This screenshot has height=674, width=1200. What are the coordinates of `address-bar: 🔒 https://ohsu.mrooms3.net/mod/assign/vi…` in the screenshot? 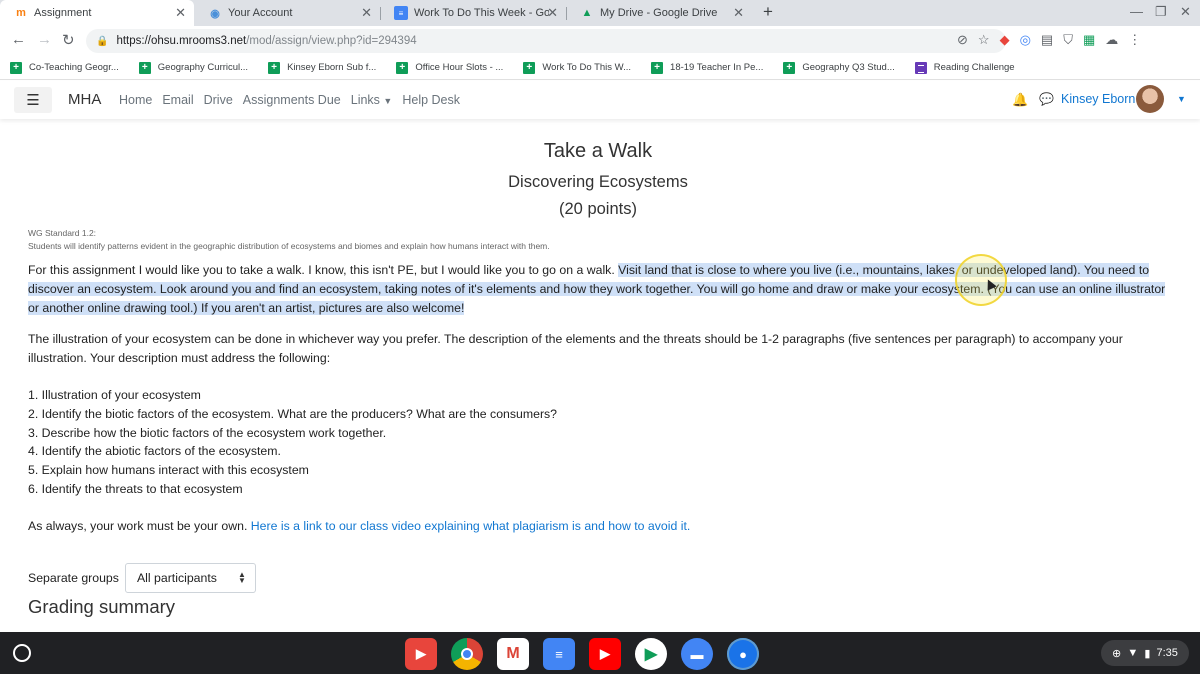 It's located at (546, 41).